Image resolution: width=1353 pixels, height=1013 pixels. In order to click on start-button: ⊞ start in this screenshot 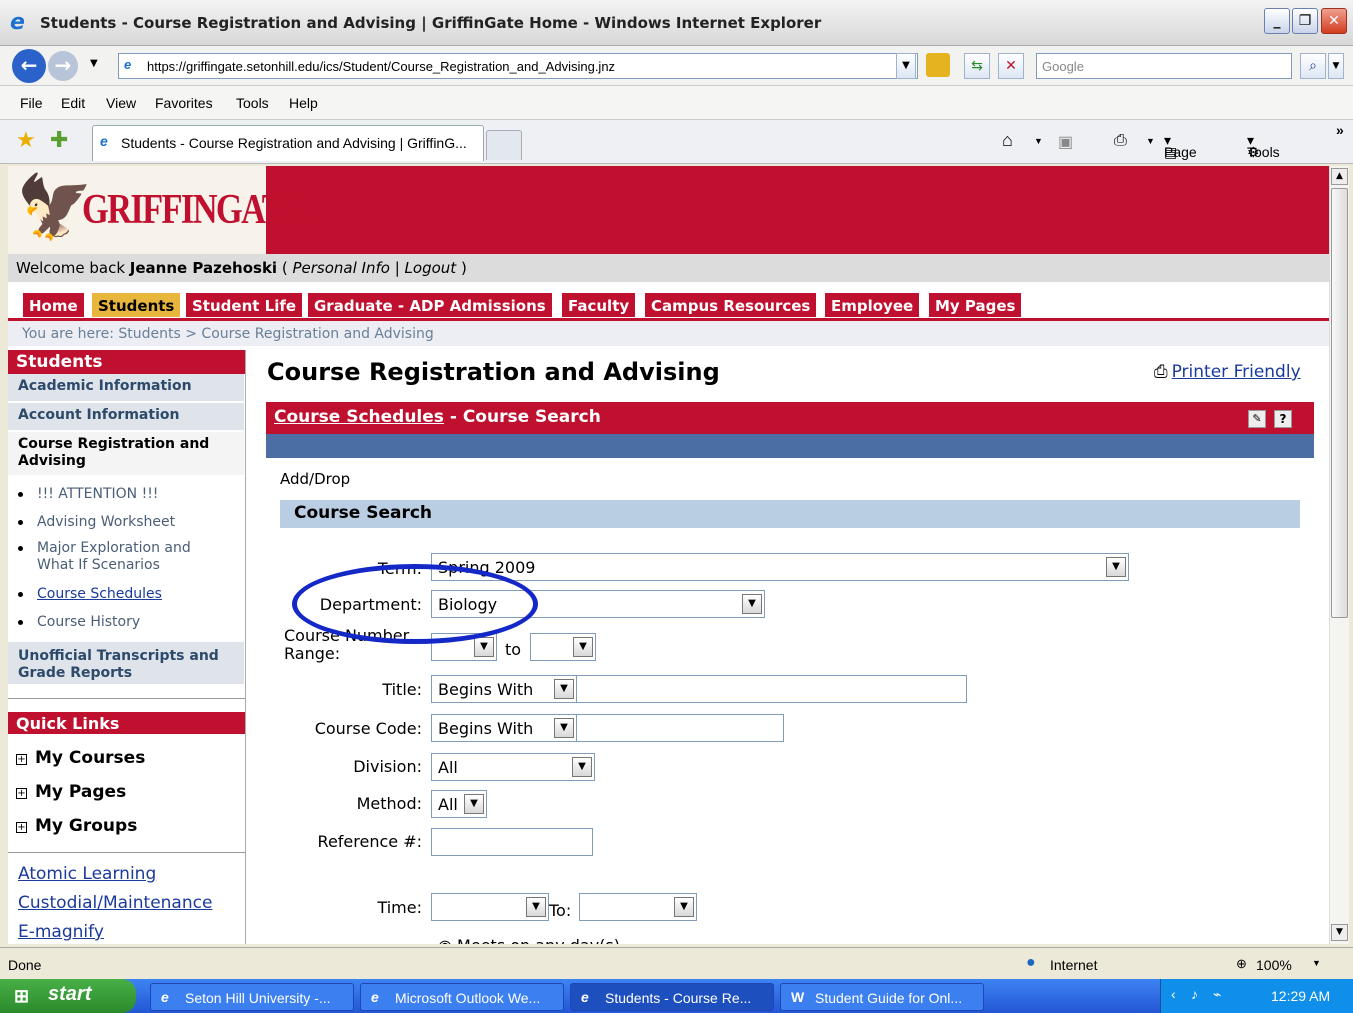, I will do `click(68, 996)`.